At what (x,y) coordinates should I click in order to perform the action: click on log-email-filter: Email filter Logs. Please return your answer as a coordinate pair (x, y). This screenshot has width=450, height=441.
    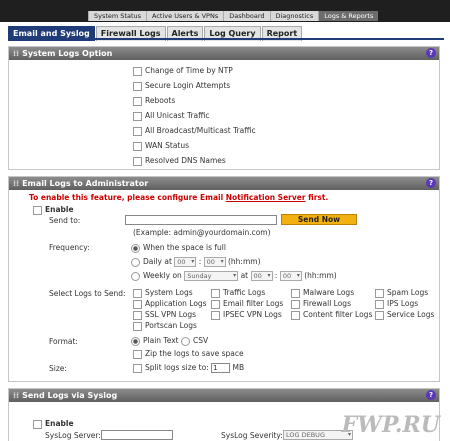
    Looking at the image, I should click on (247, 304).